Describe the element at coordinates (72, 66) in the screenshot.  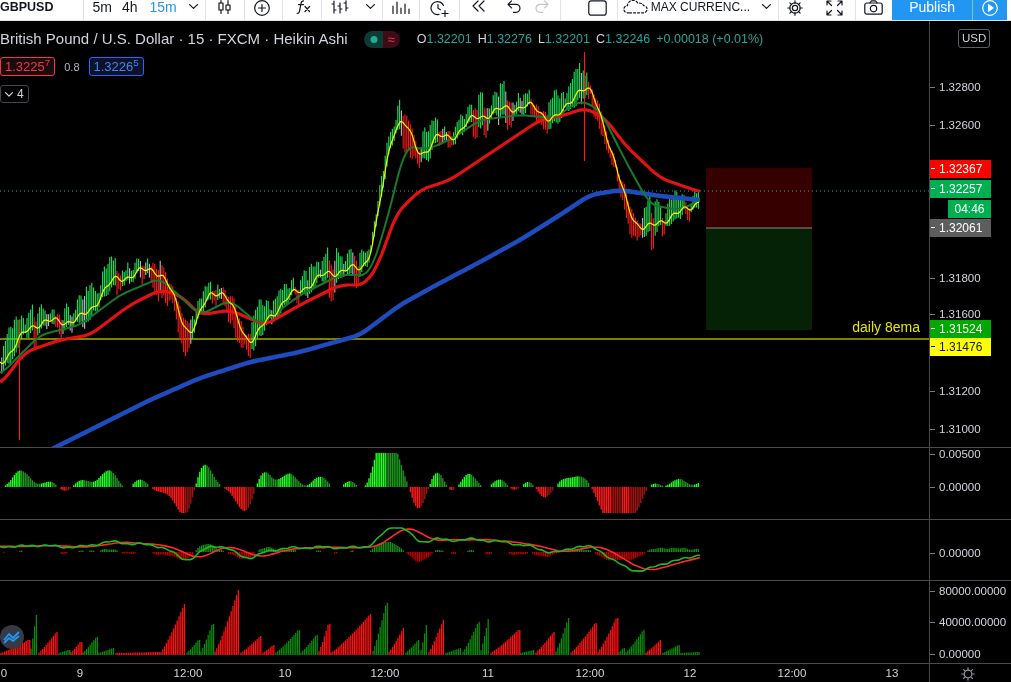
I see `spread-value: 0.8` at that location.